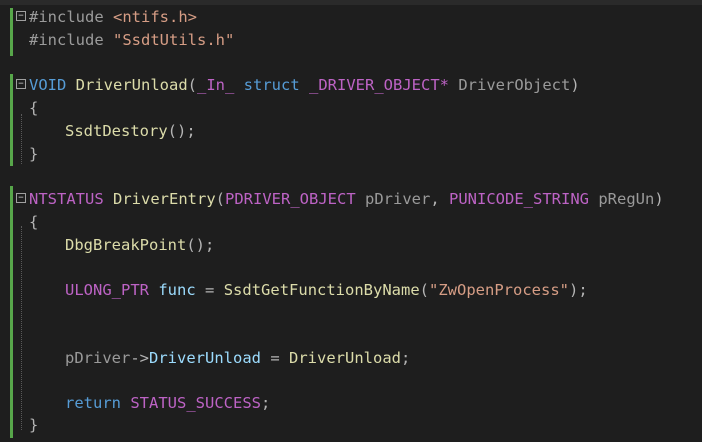 The image size is (702, 442). I want to click on editor-top-strip, so click(351, 2).